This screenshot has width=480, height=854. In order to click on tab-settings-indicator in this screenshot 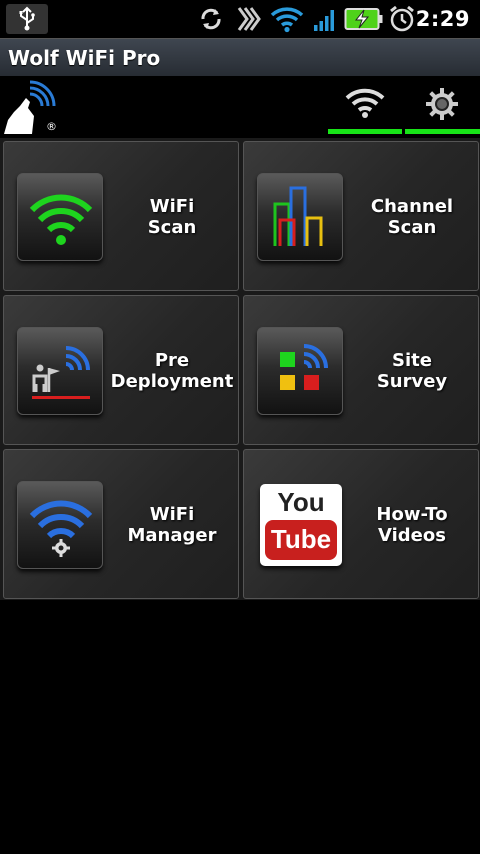, I will do `click(442, 131)`.